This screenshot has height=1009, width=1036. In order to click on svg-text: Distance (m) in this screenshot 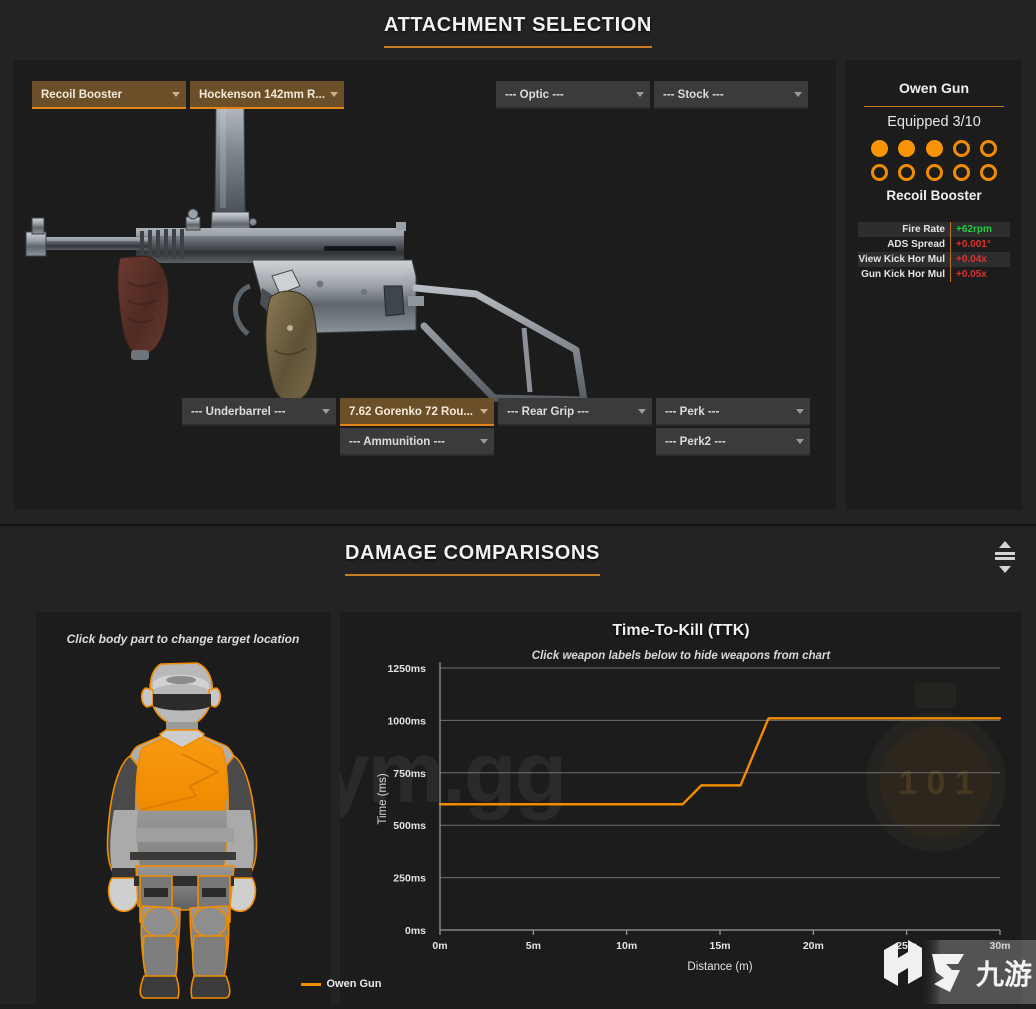, I will do `click(719, 967)`.